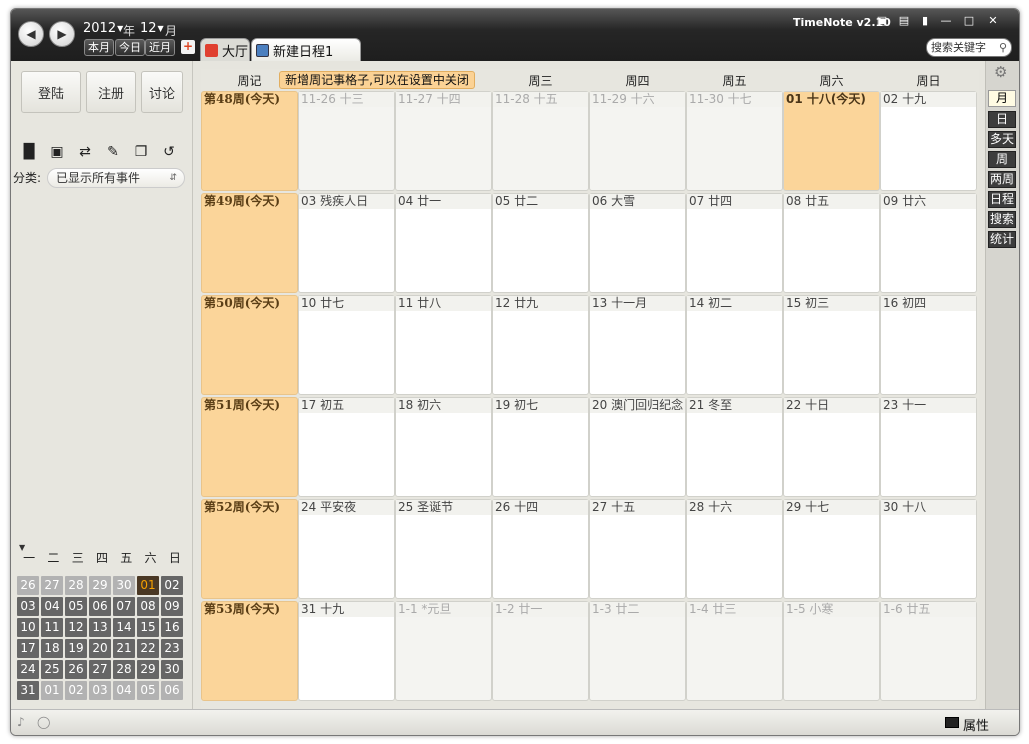  Describe the element at coordinates (113, 152) in the screenshot. I see `edit-icon: ✎` at that location.